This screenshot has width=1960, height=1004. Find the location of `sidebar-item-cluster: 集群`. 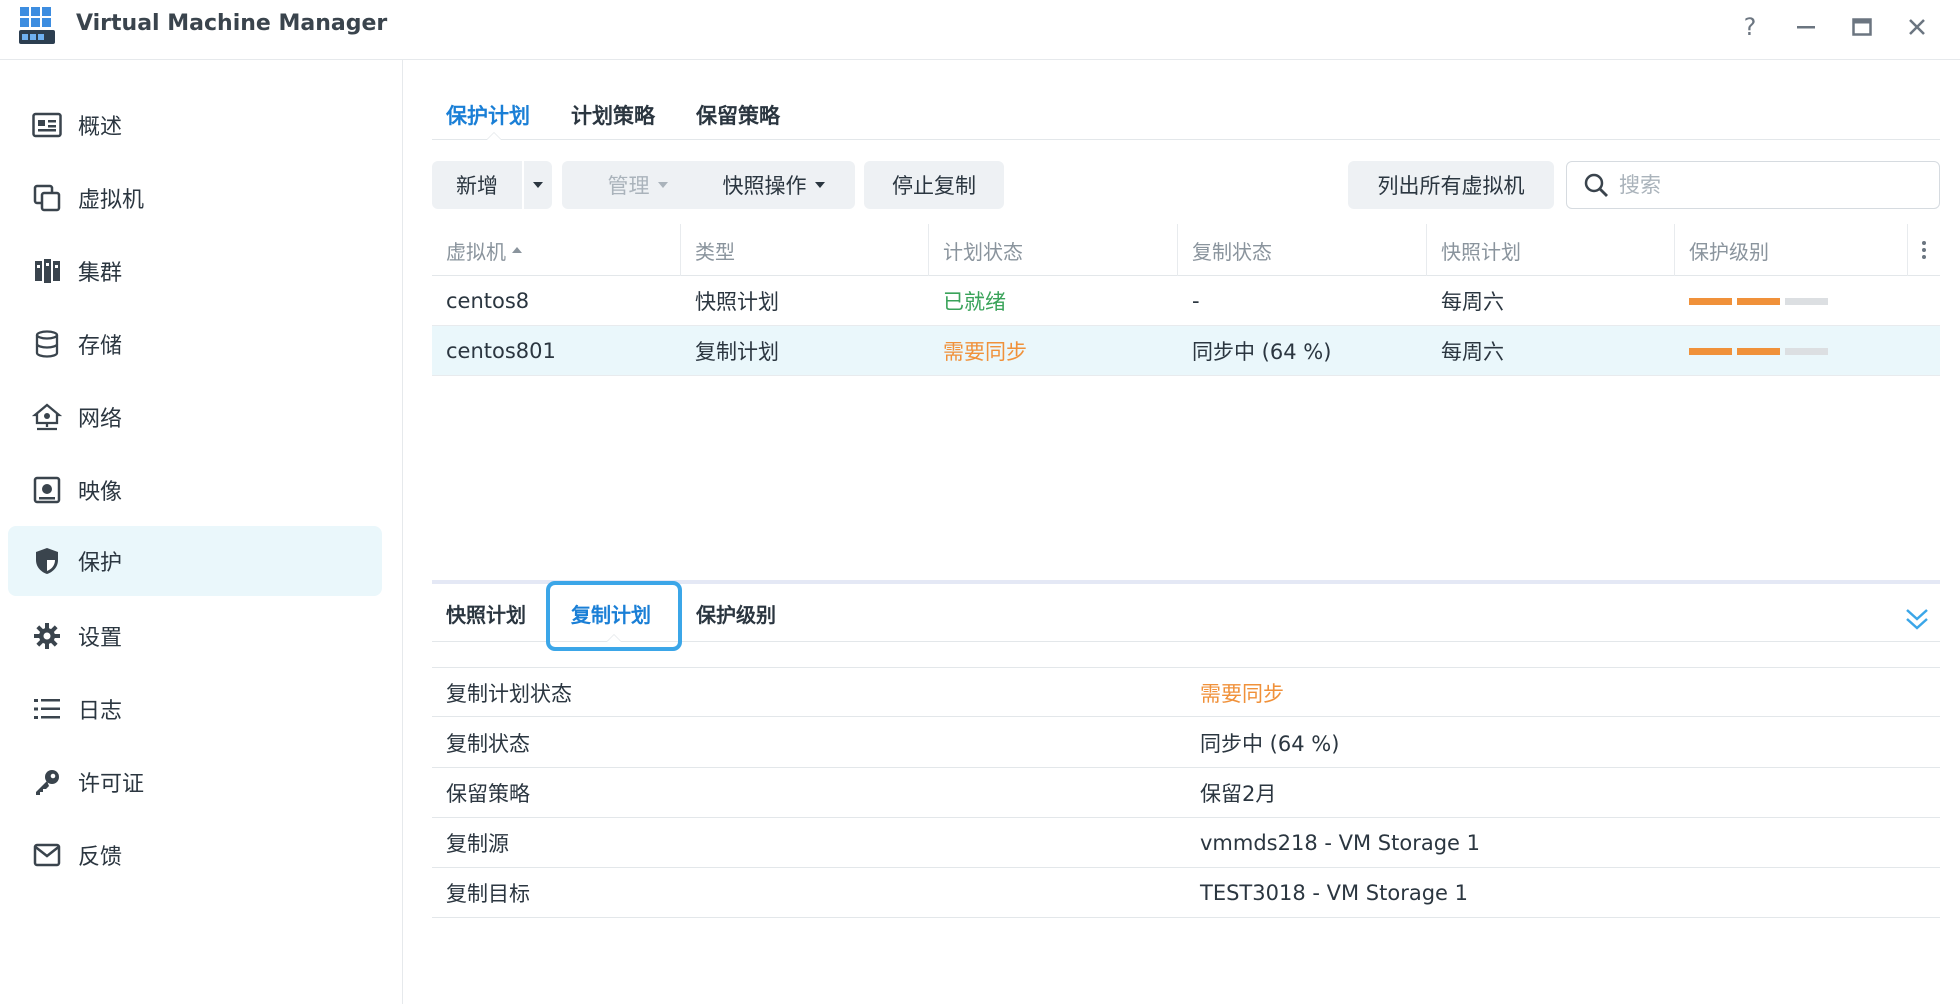

sidebar-item-cluster: 集群 is located at coordinates (195, 271).